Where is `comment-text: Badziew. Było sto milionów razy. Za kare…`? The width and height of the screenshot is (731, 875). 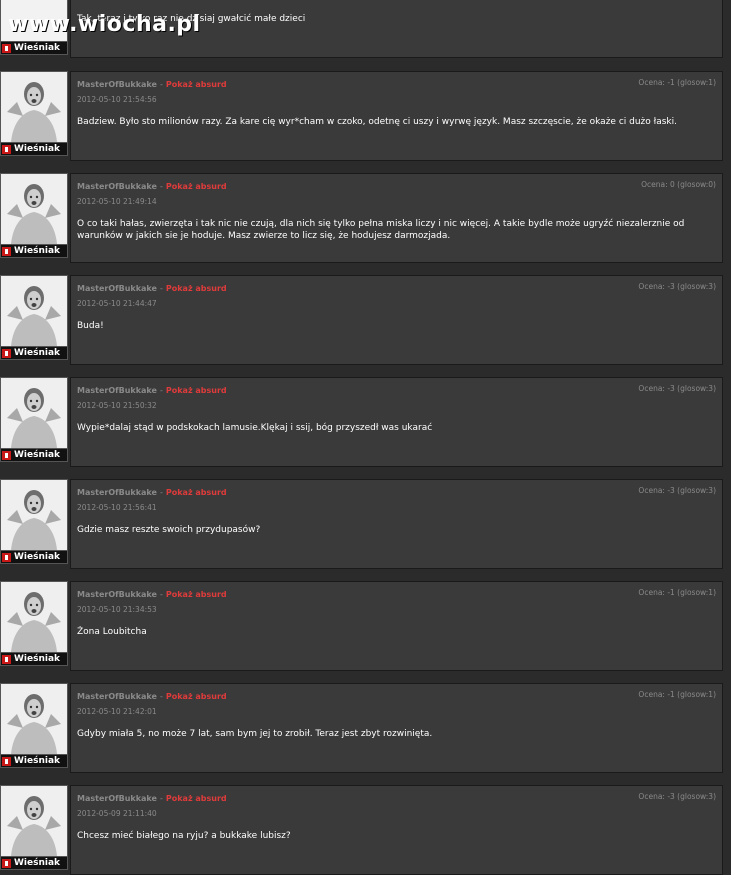
comment-text: Badziew. Było sto milionów razy. Za kare… is located at coordinates (377, 122).